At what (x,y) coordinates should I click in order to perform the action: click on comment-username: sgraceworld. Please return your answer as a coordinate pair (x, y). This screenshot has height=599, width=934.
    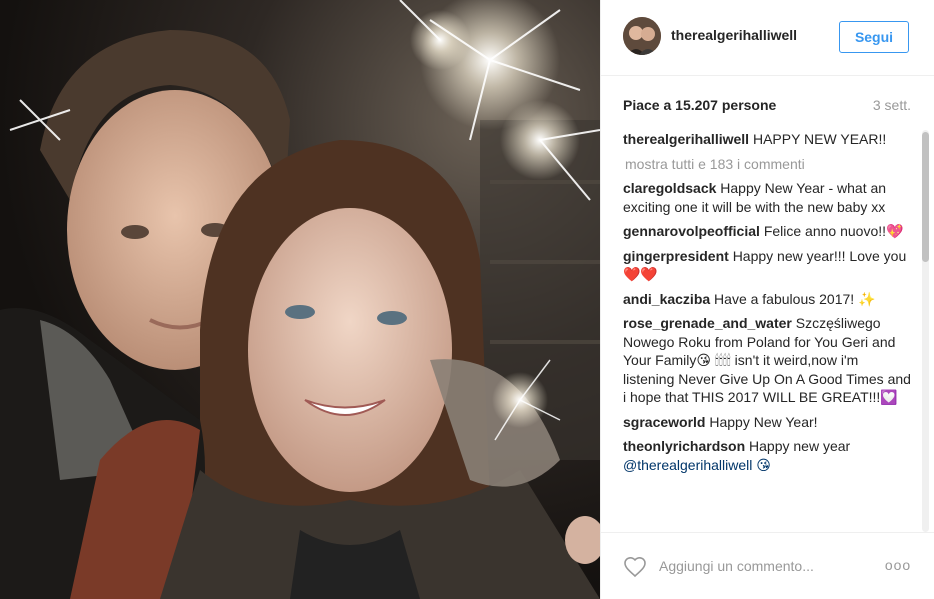
    Looking at the image, I should click on (664, 422).